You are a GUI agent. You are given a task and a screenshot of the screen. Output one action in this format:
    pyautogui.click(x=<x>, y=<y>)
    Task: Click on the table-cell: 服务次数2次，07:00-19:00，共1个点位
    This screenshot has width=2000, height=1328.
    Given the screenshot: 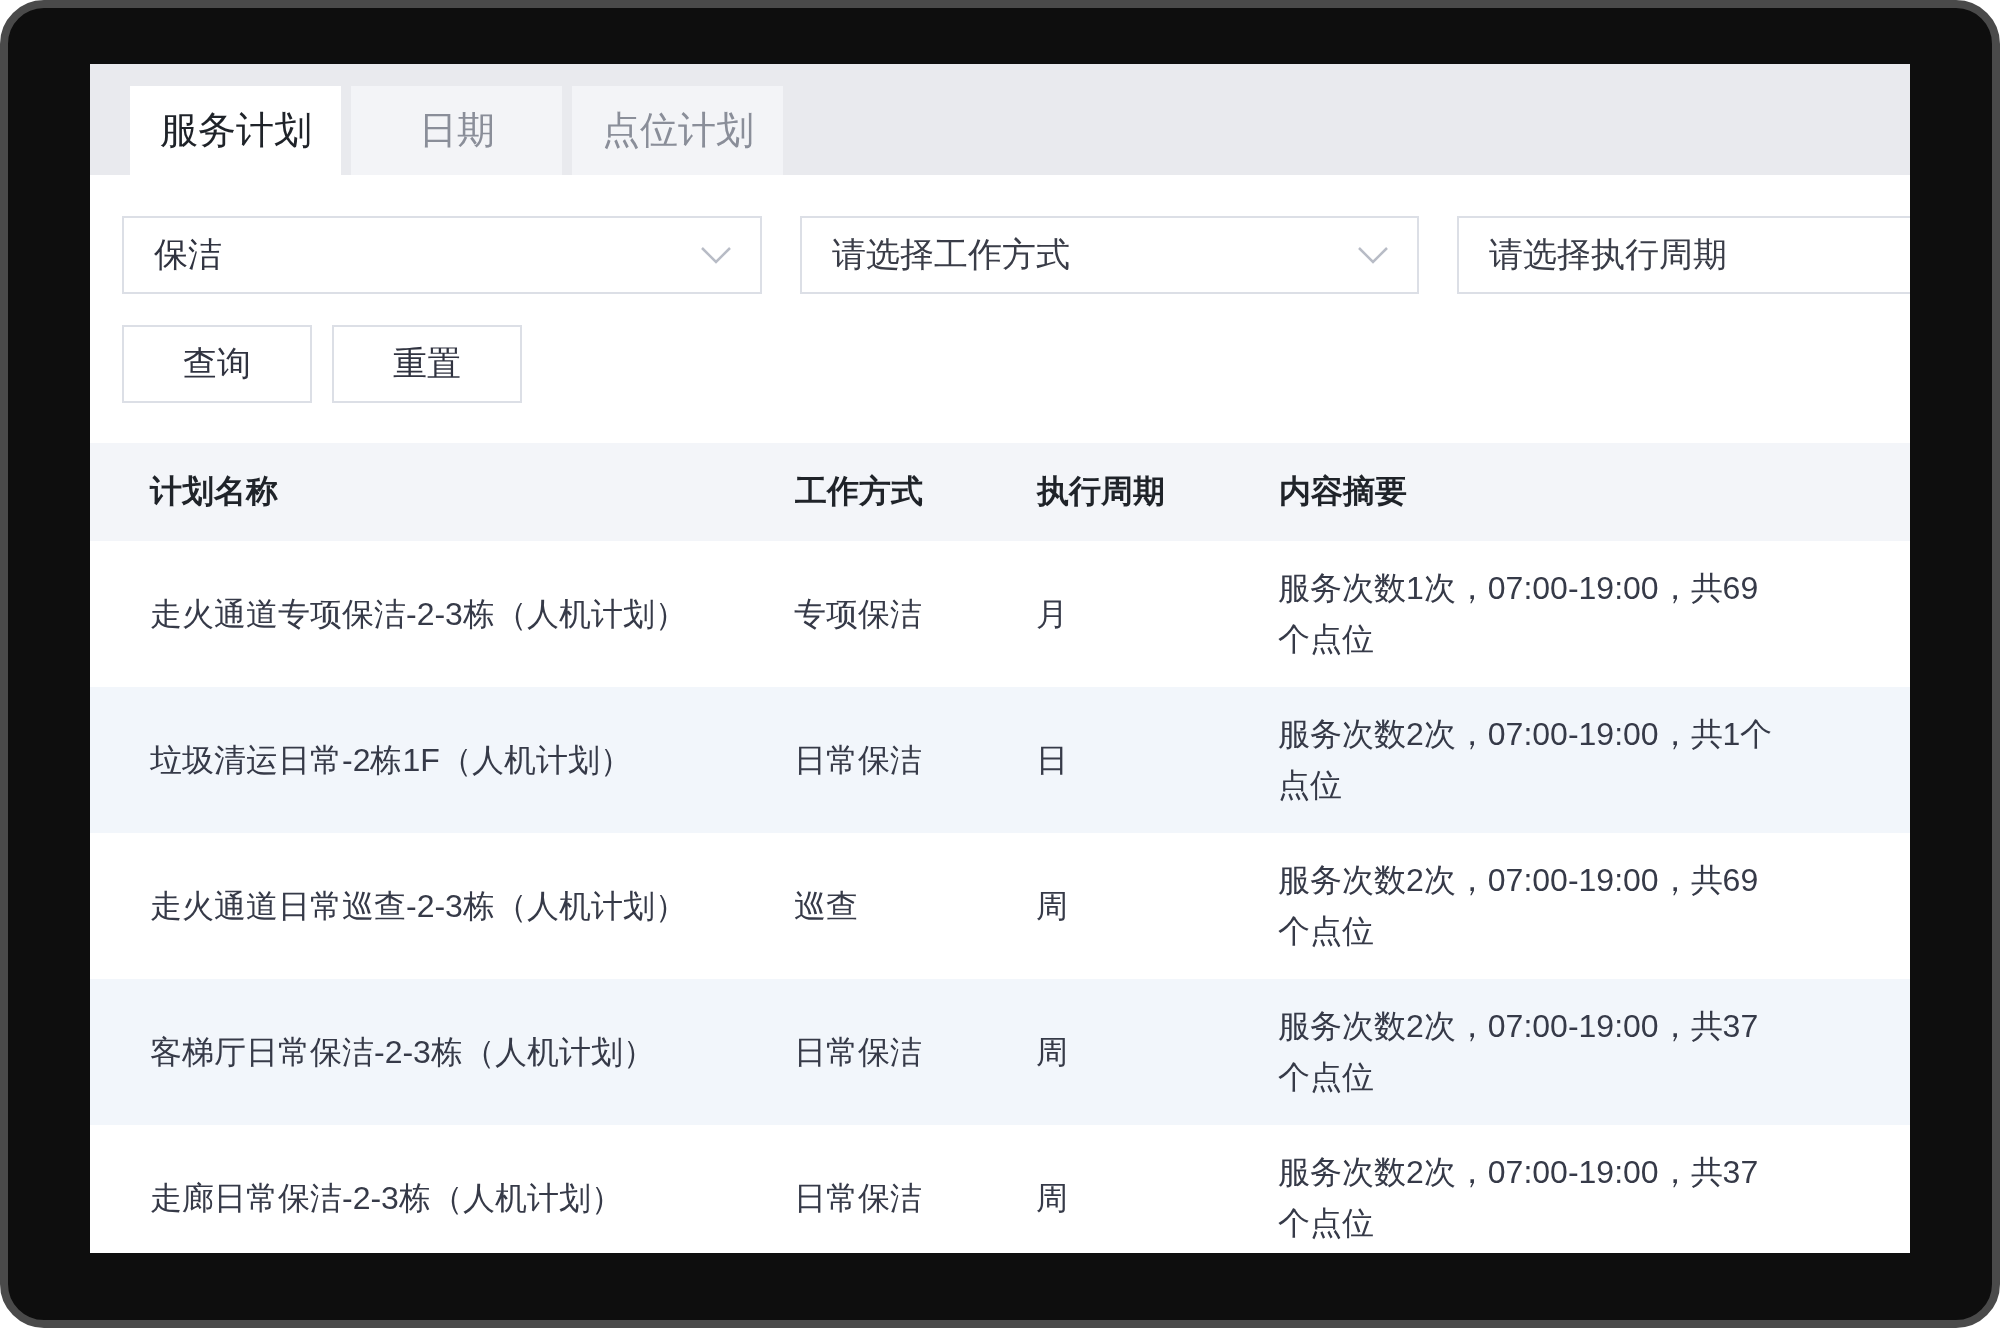 What is the action you would take?
    pyautogui.click(x=1594, y=760)
    